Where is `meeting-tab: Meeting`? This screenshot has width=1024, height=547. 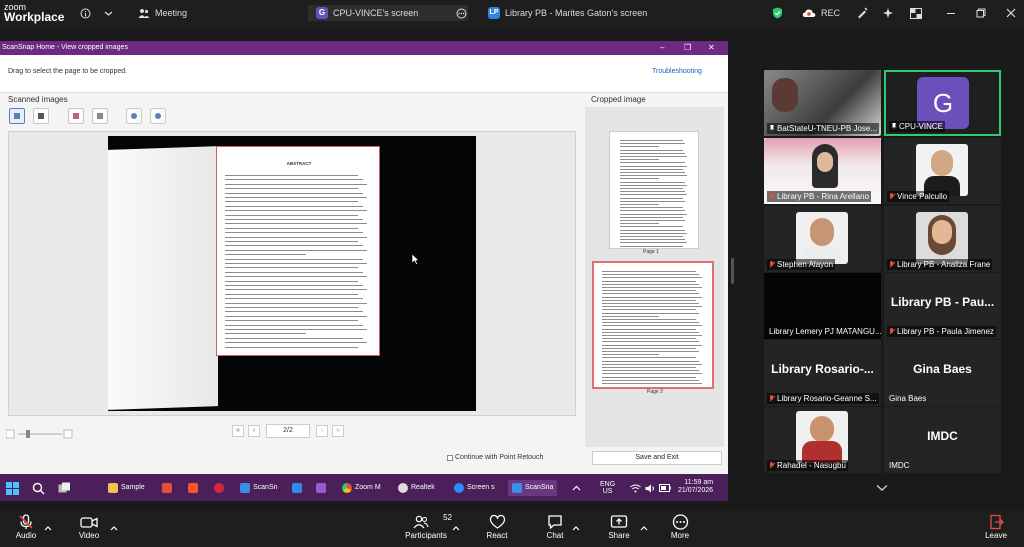 meeting-tab: Meeting is located at coordinates (162, 13).